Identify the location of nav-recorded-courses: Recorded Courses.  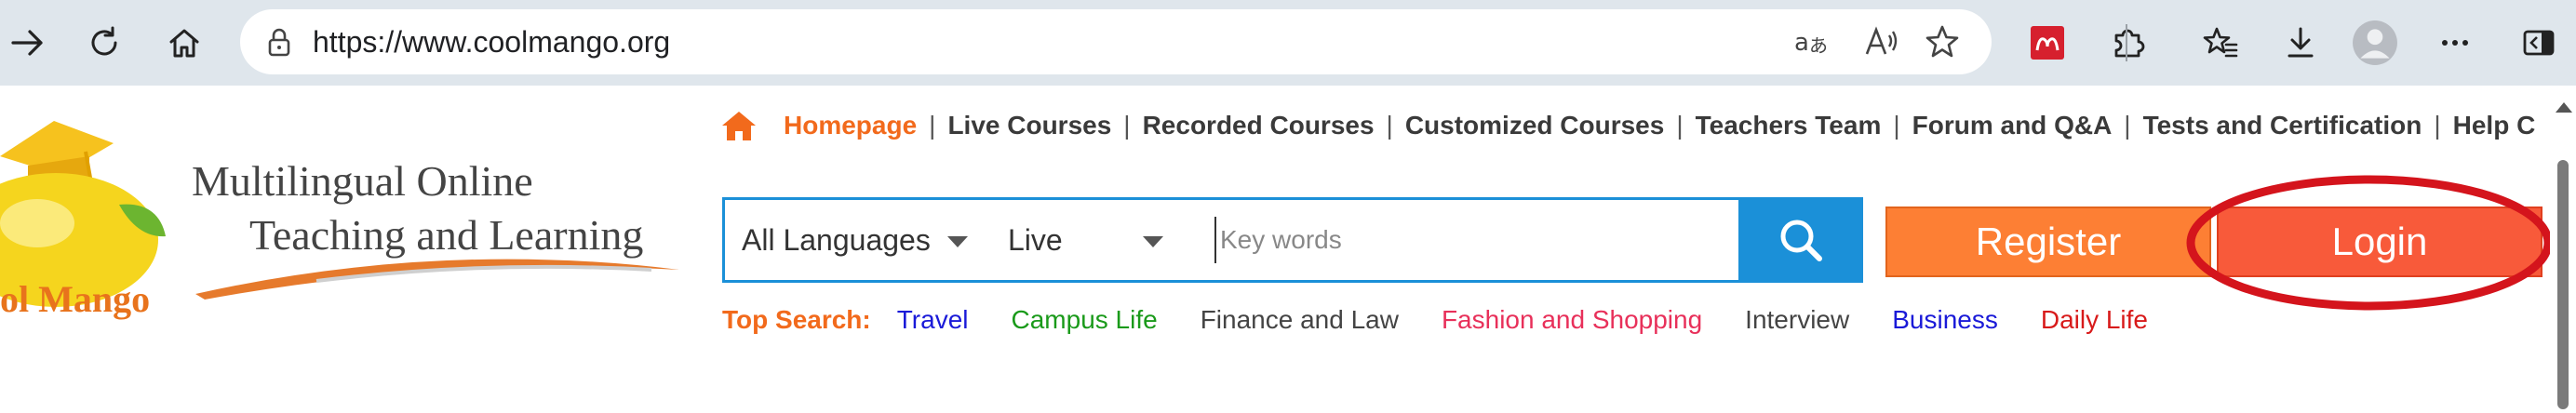
(1259, 125).